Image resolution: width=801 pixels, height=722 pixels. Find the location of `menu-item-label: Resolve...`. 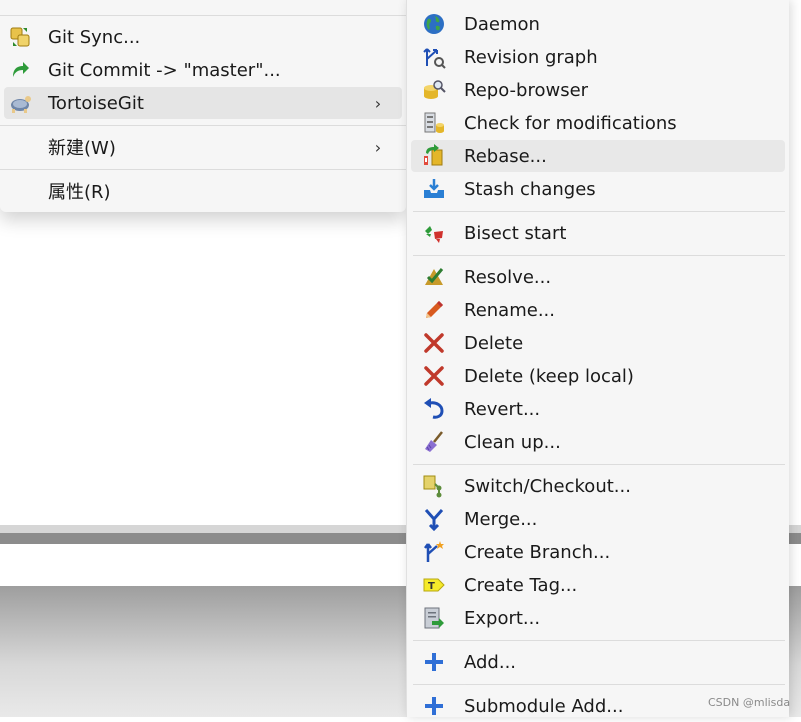

menu-item-label: Resolve... is located at coordinates (508, 277).